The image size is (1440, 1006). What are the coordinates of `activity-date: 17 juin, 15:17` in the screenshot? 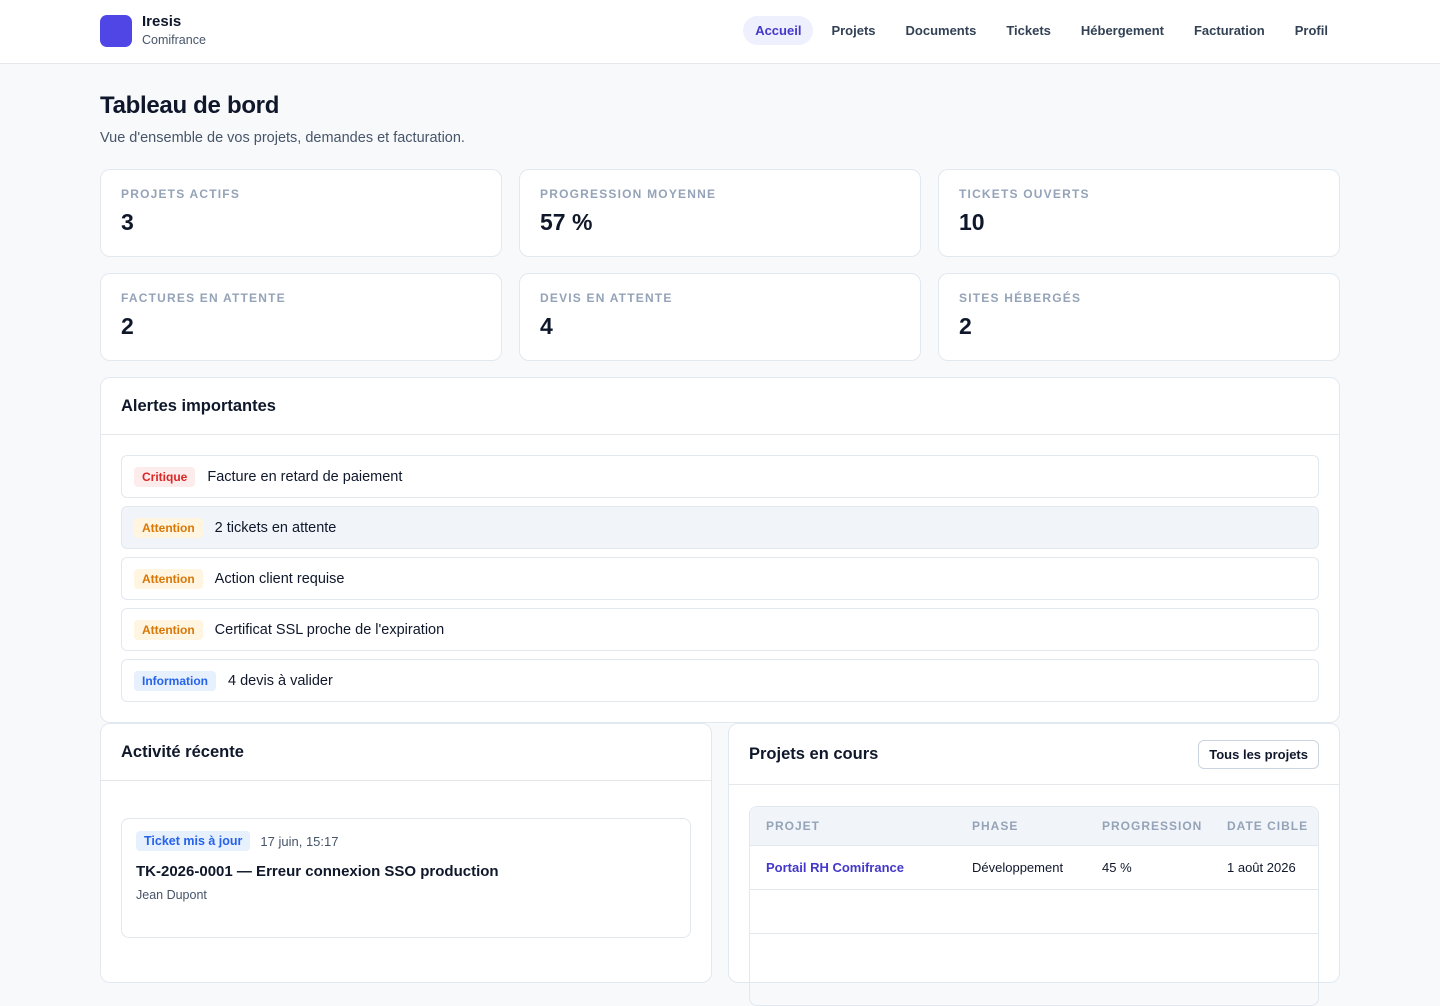 It's located at (299, 841).